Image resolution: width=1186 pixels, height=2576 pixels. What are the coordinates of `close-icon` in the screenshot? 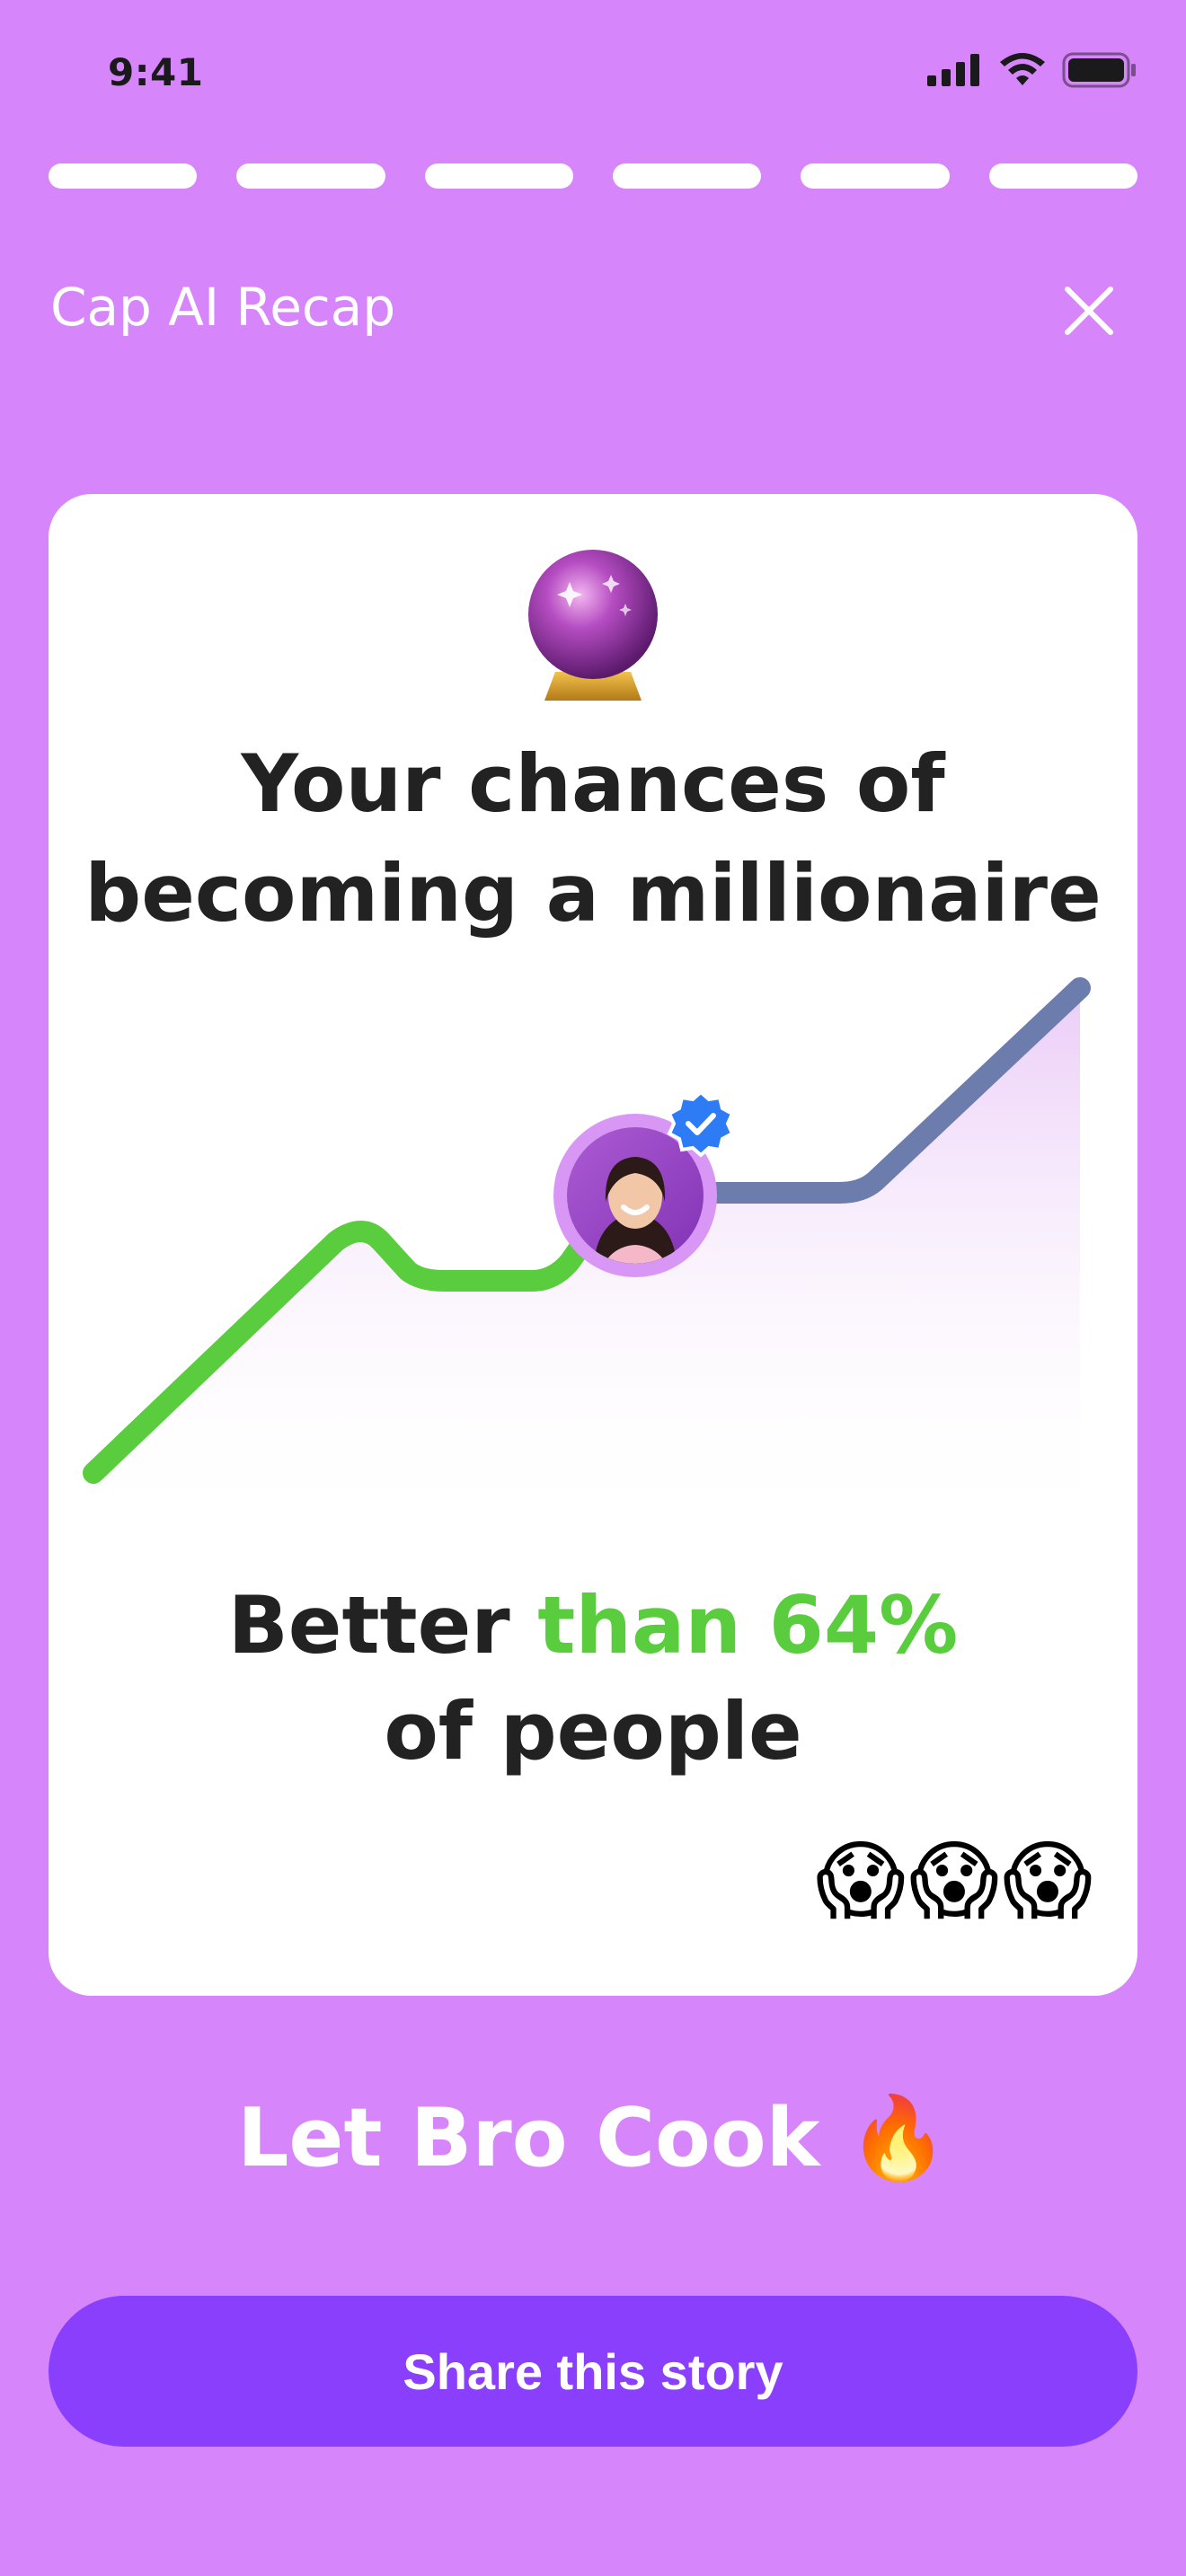 It's located at (1089, 311).